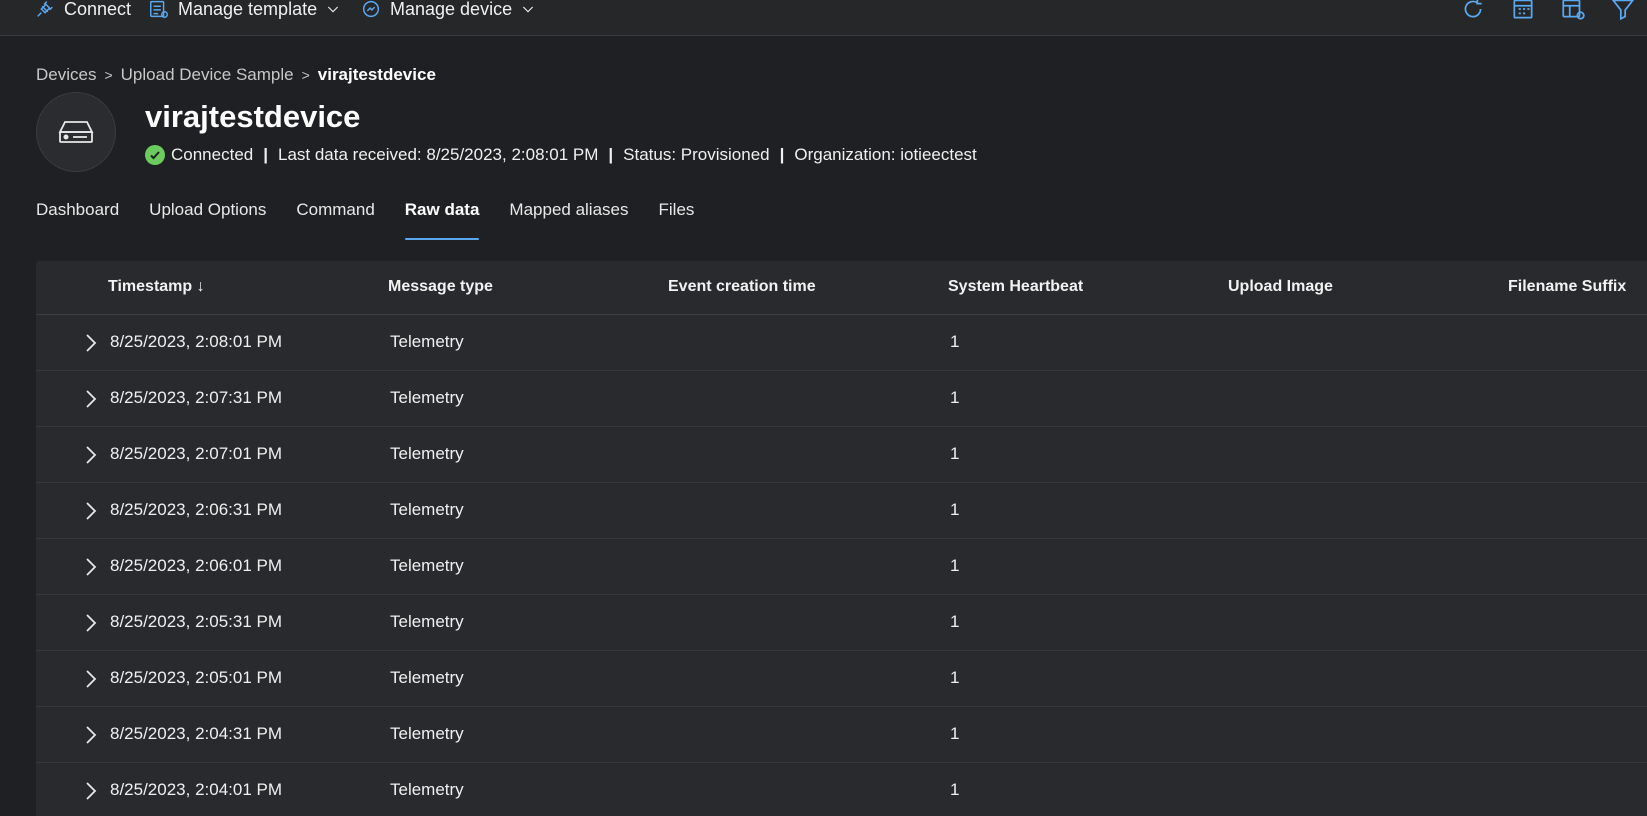 This screenshot has width=1647, height=816. I want to click on connection-status: Connected, so click(212, 154).